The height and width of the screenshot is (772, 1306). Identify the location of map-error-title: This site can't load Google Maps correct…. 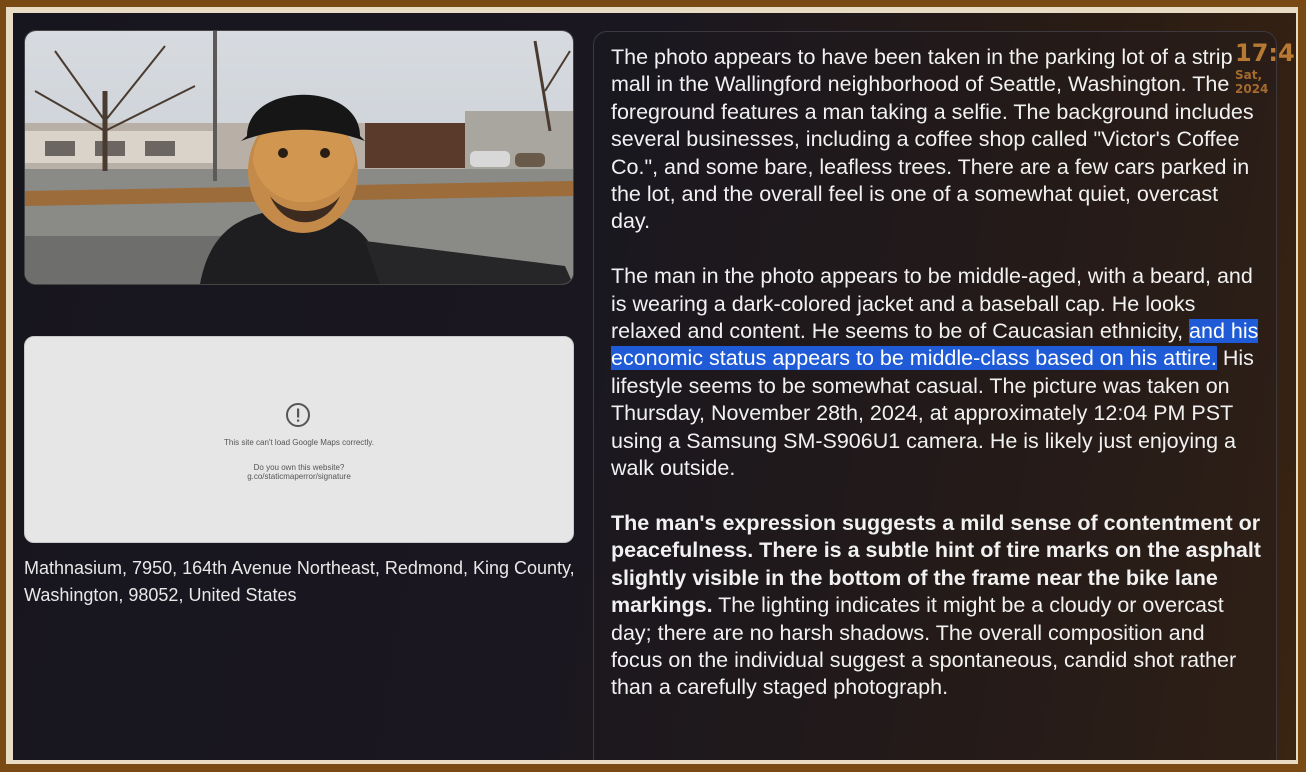
(299, 442).